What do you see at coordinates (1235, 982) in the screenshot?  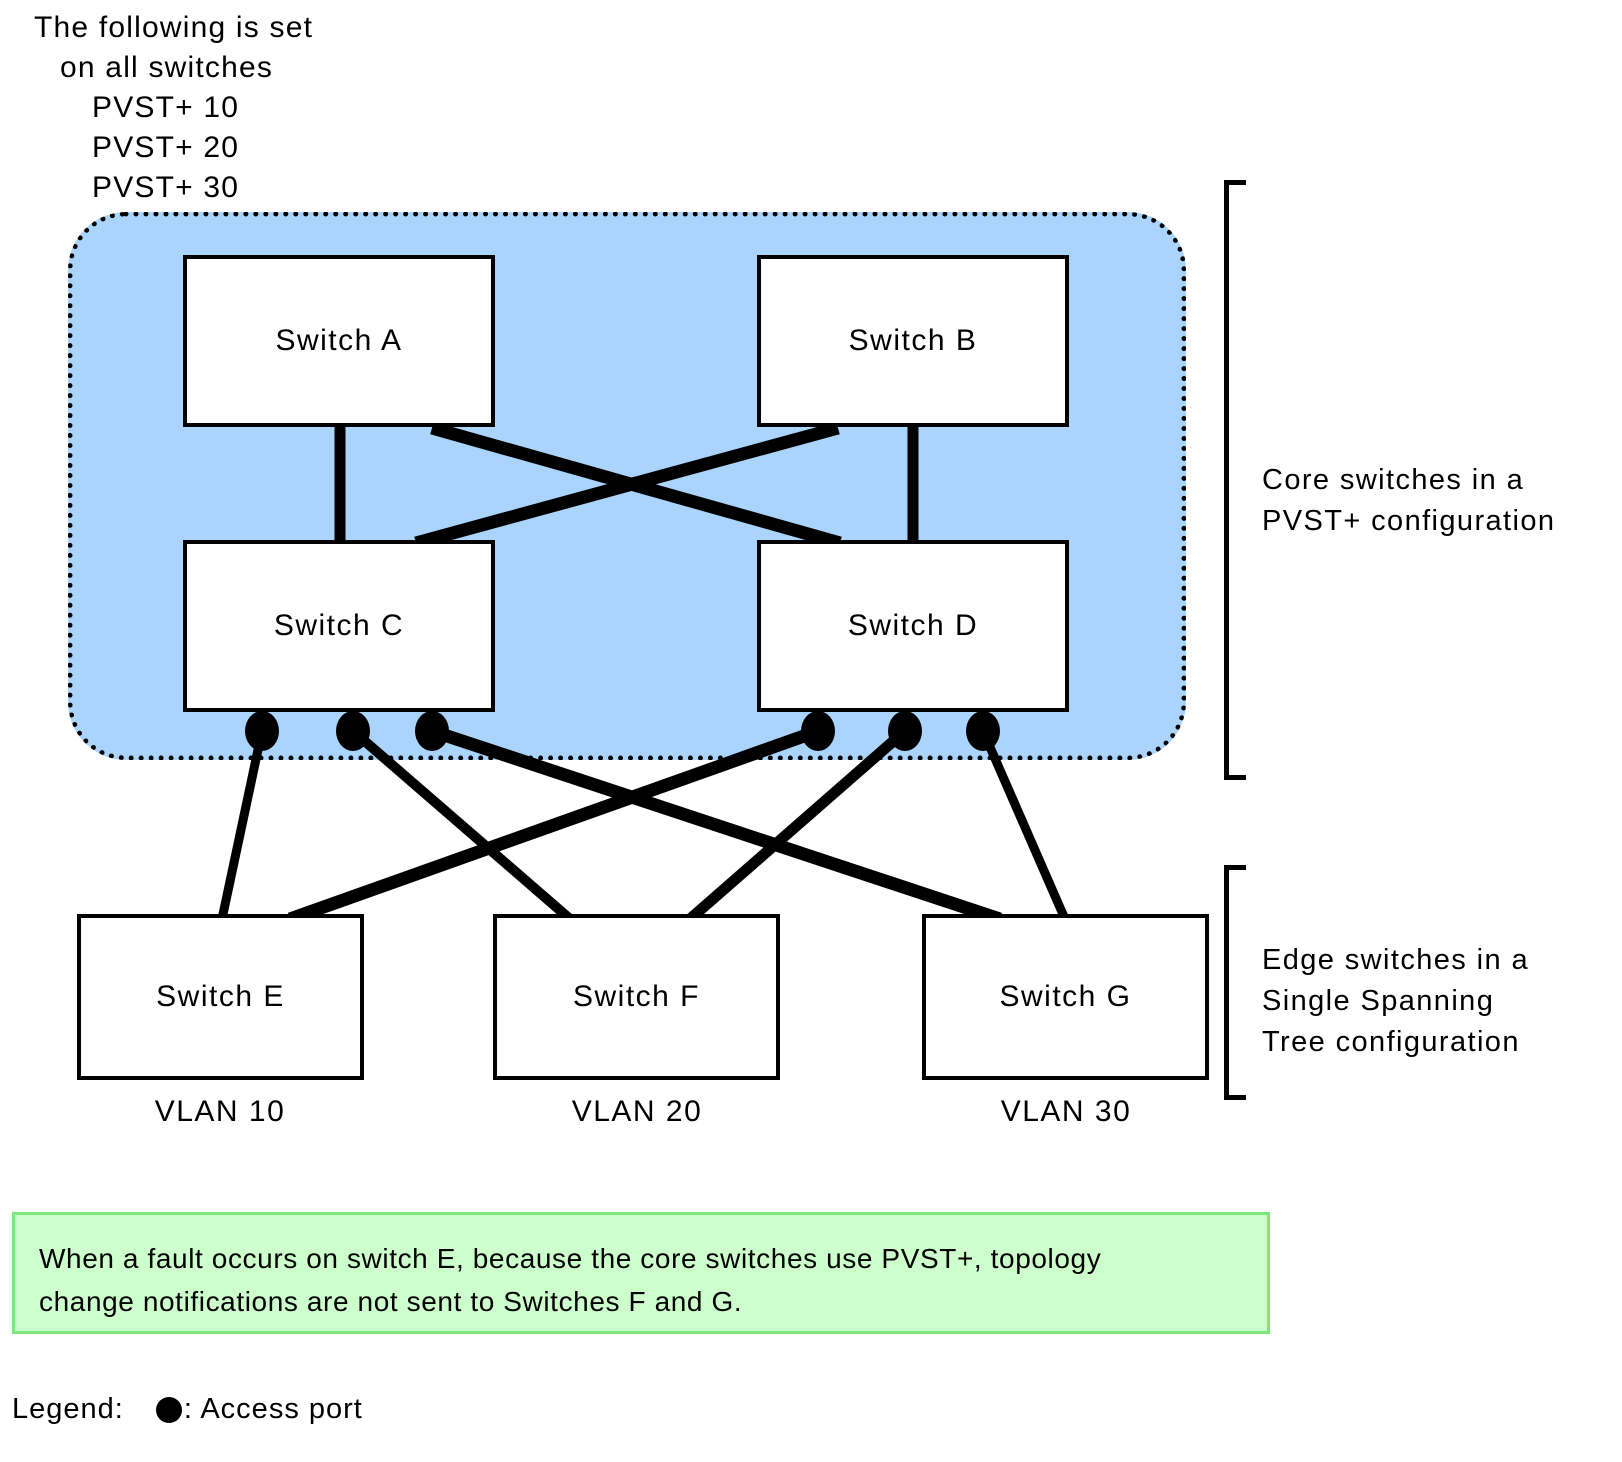 I see `edge-region-bracket` at bounding box center [1235, 982].